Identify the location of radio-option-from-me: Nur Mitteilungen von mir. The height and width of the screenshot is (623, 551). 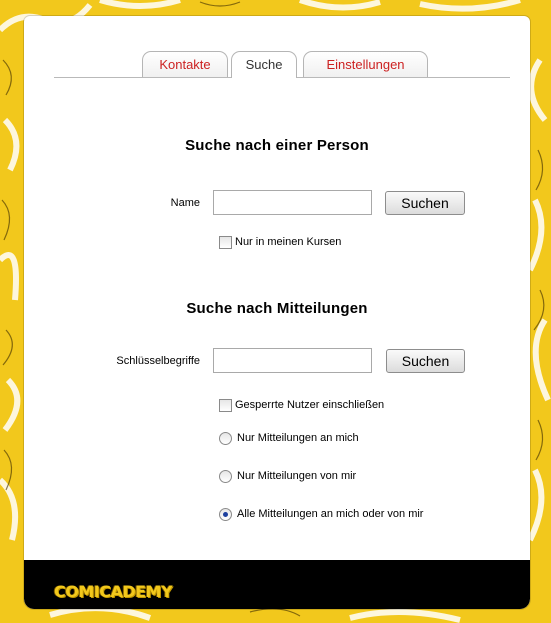
(287, 476).